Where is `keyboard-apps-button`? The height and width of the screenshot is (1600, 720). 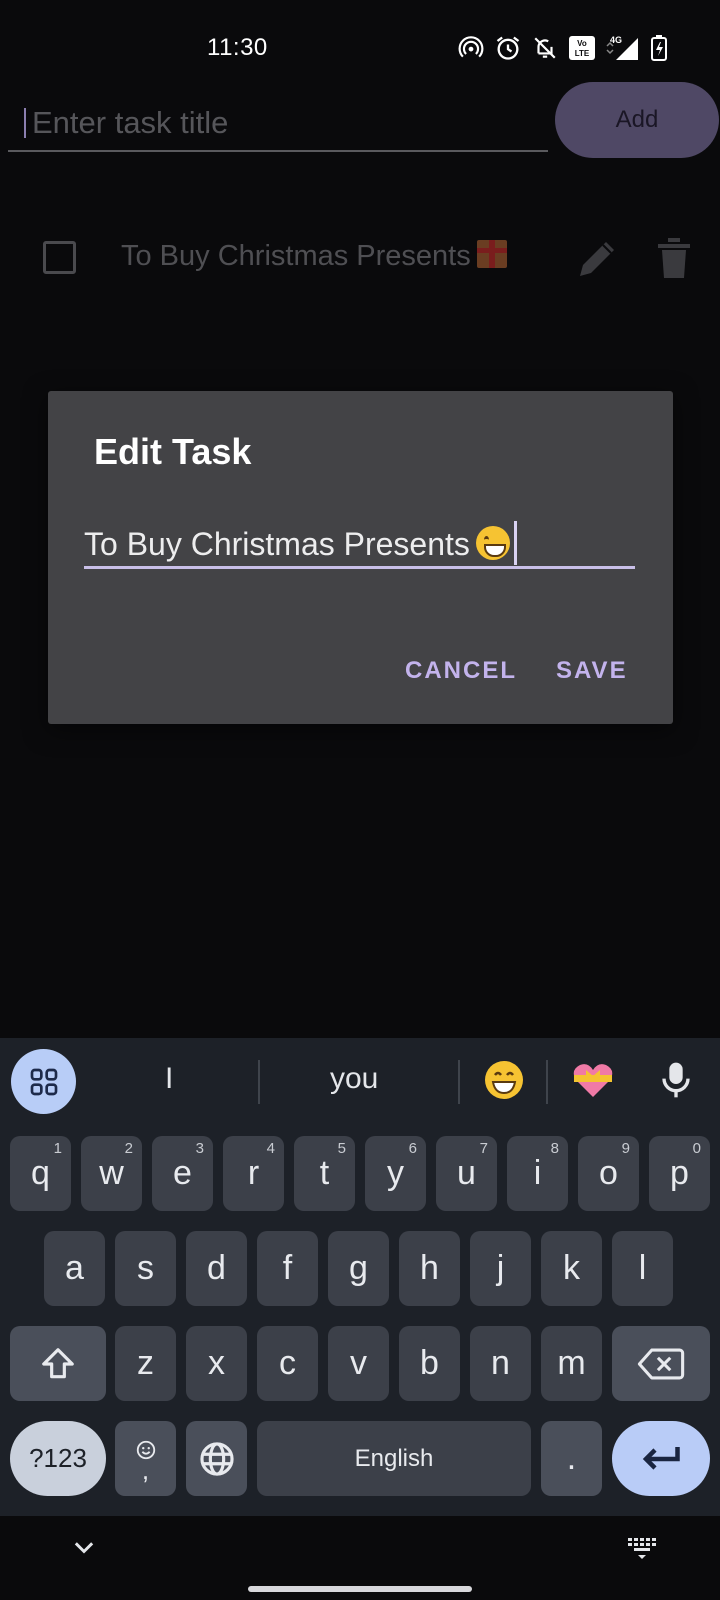
keyboard-apps-button is located at coordinates (43, 1081).